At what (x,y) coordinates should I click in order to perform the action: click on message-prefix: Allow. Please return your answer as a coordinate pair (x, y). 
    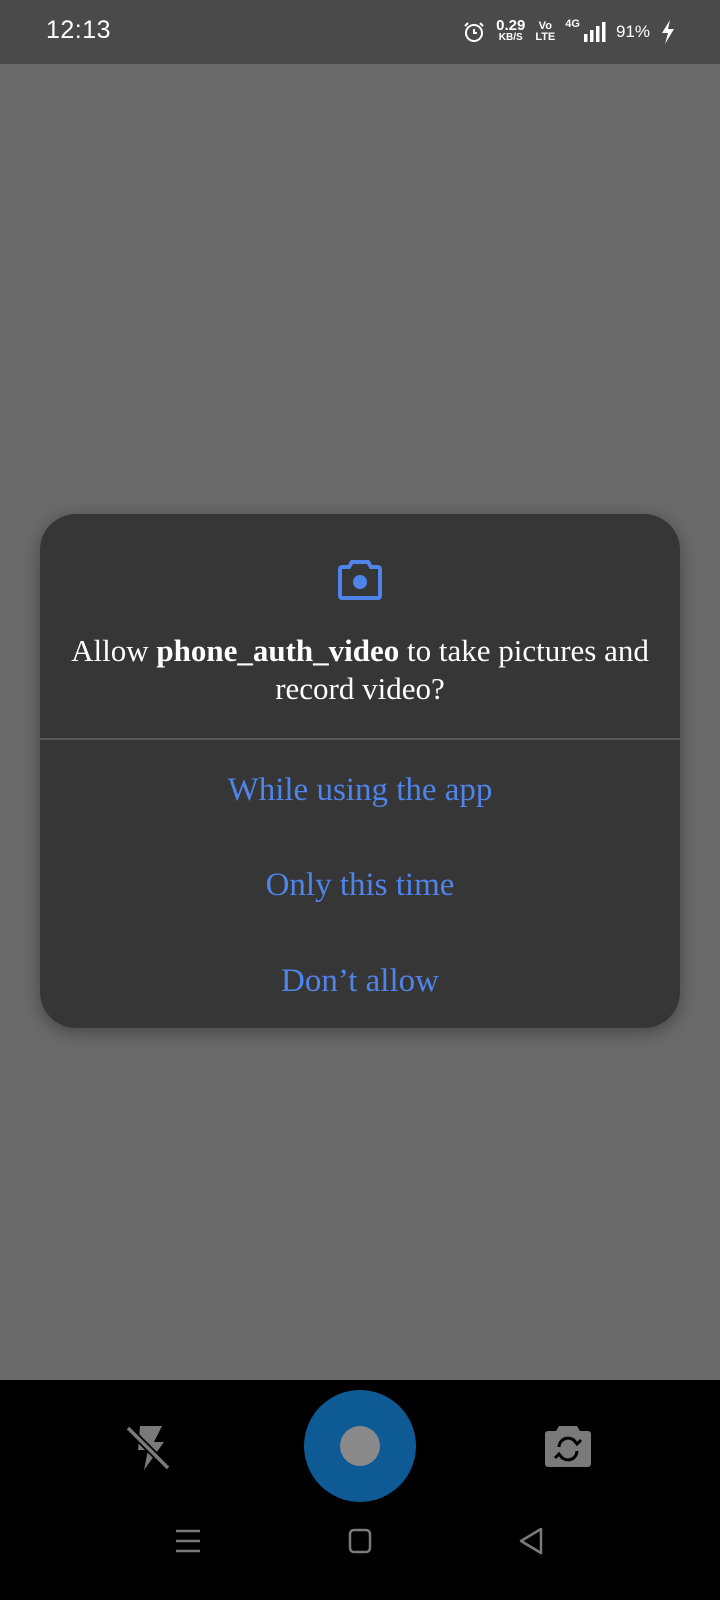
    Looking at the image, I should click on (114, 650).